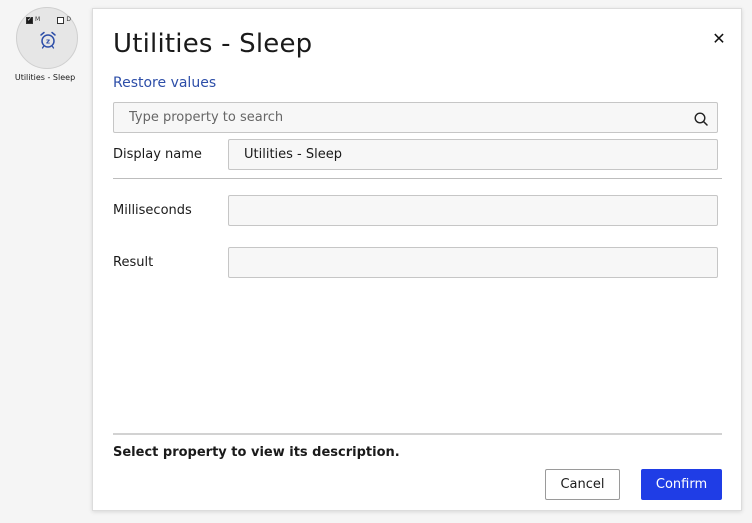 This screenshot has width=752, height=523. I want to click on confirm-button: Confirm, so click(681, 484).